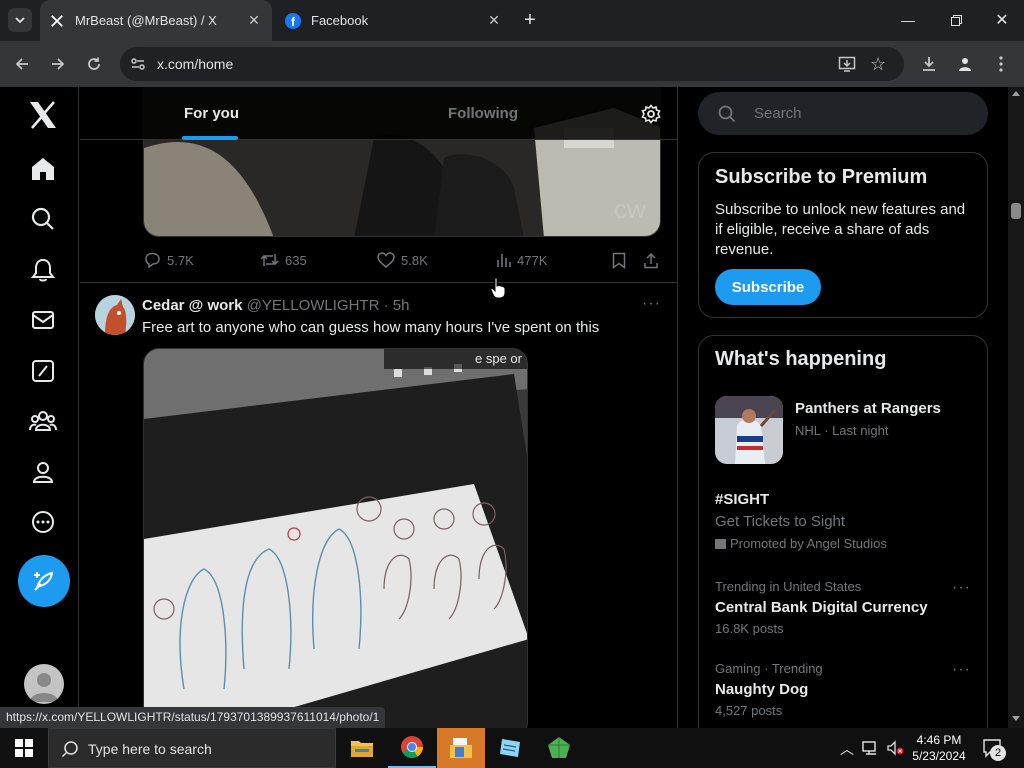 Image resolution: width=1024 pixels, height=768 pixels. I want to click on x-logo-icon, so click(43, 115).